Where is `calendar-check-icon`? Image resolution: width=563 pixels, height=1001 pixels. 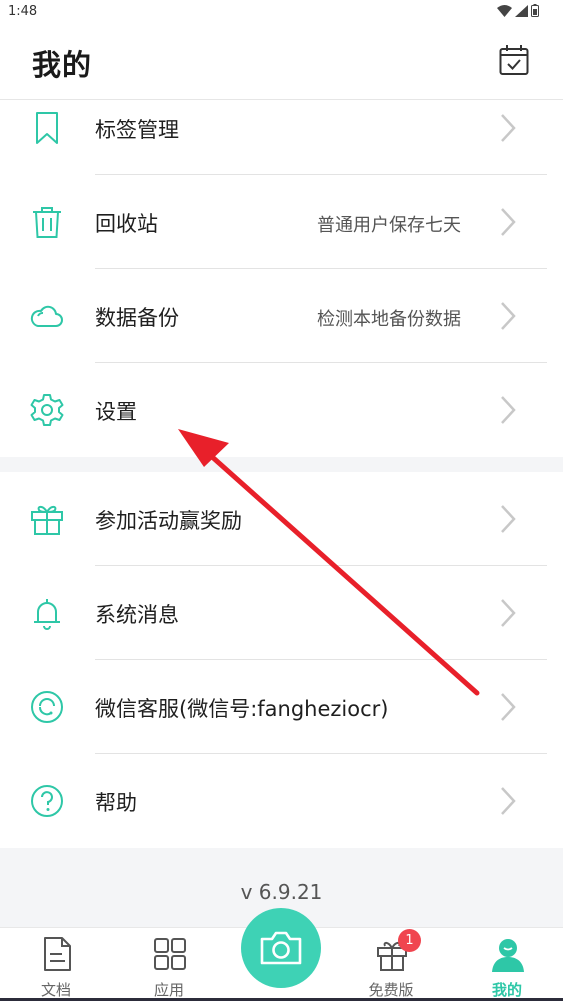
calendar-check-icon is located at coordinates (514, 60).